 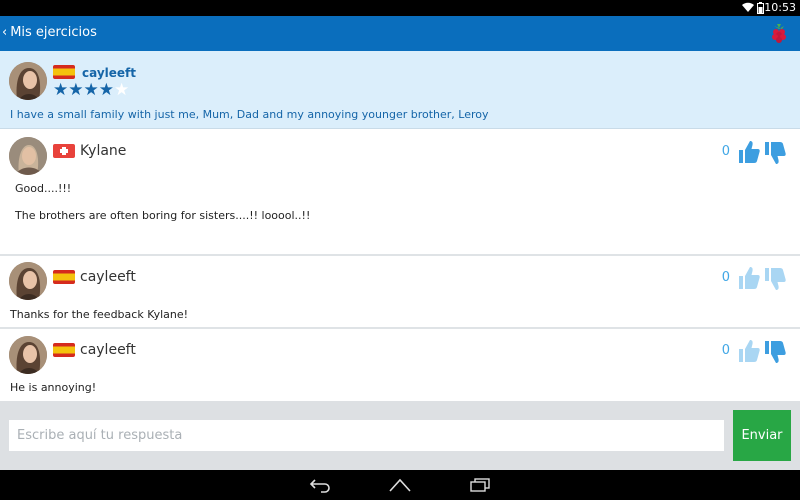 What do you see at coordinates (122, 90) in the screenshot?
I see `star-empty-icon: ★` at bounding box center [122, 90].